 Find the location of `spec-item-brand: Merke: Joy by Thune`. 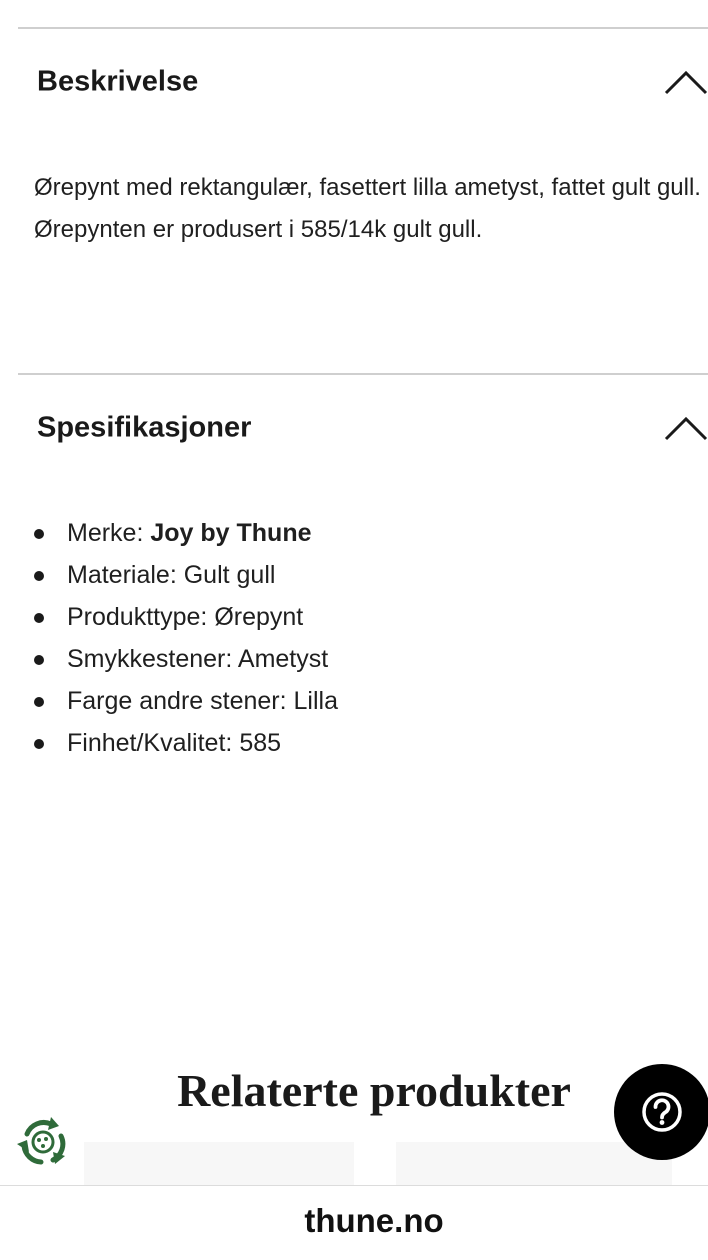

spec-item-brand: Merke: Joy by Thune is located at coordinates (186, 533).